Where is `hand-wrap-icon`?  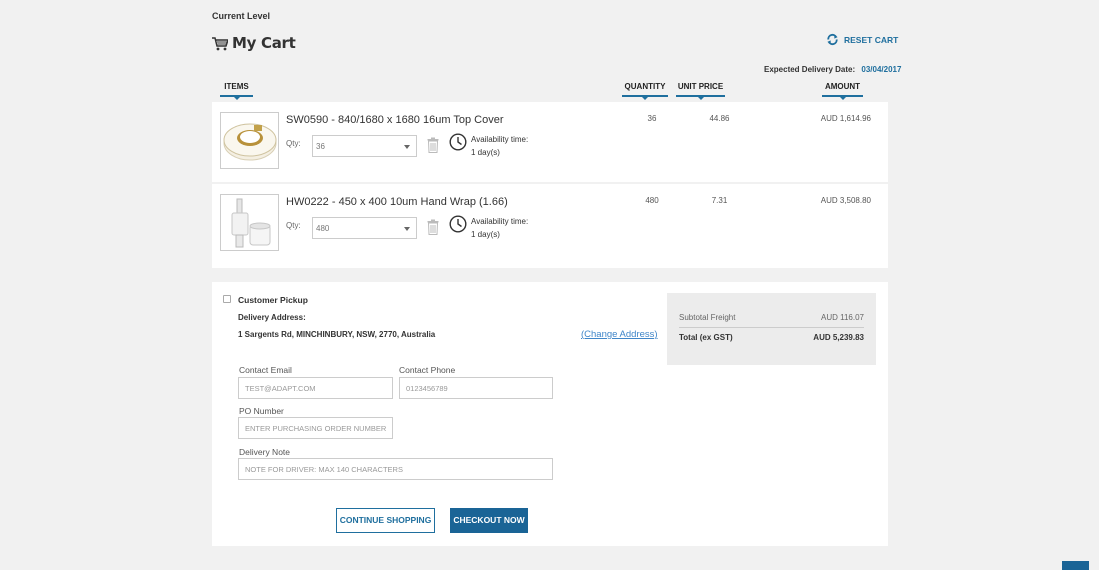 hand-wrap-icon is located at coordinates (251, 223).